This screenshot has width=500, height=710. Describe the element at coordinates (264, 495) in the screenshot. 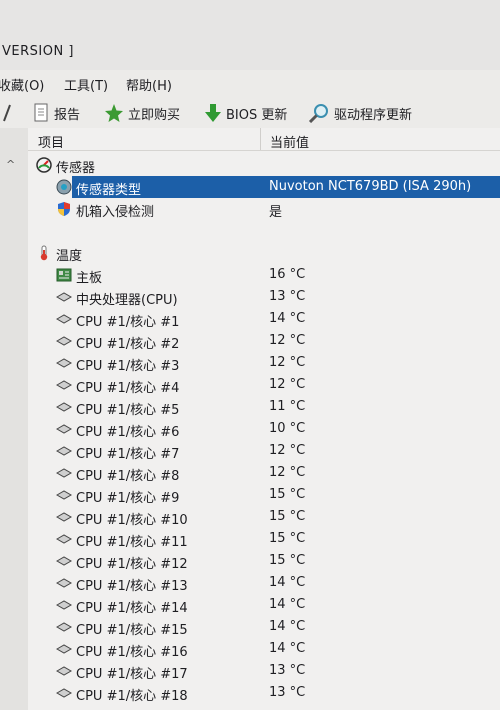

I see `temp-row: CPU #1/核心 #9 15 °C` at that location.